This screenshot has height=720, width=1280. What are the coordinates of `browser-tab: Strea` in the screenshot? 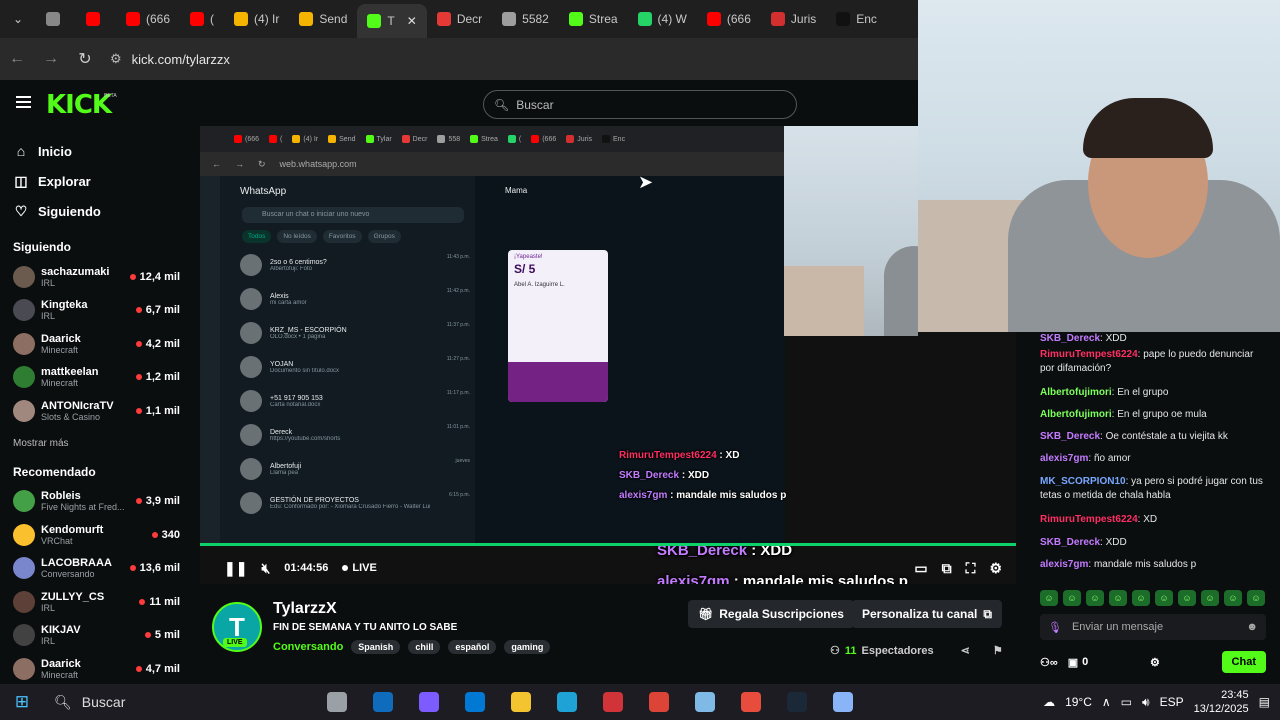 It's located at (593, 19).